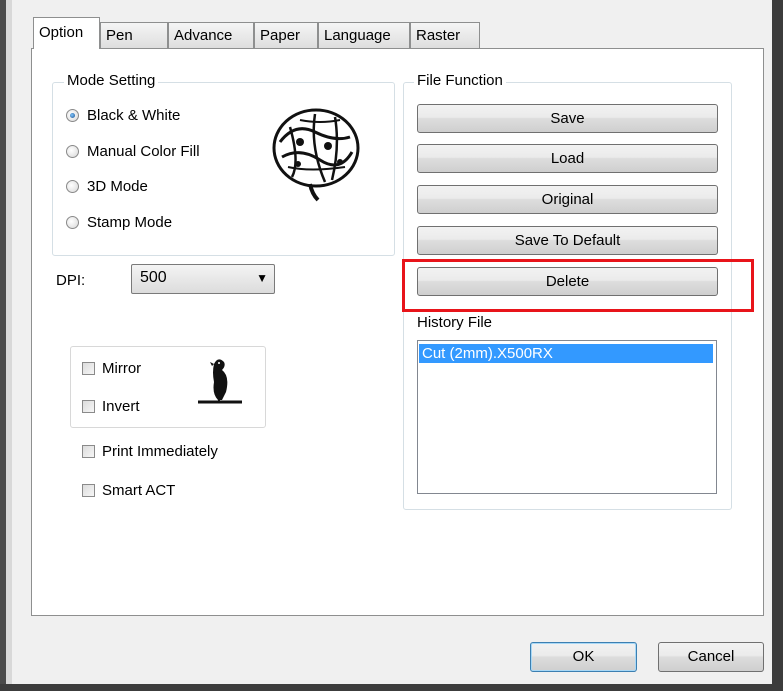  I want to click on radio-label-stamp-mode: Stamp Mode, so click(130, 222).